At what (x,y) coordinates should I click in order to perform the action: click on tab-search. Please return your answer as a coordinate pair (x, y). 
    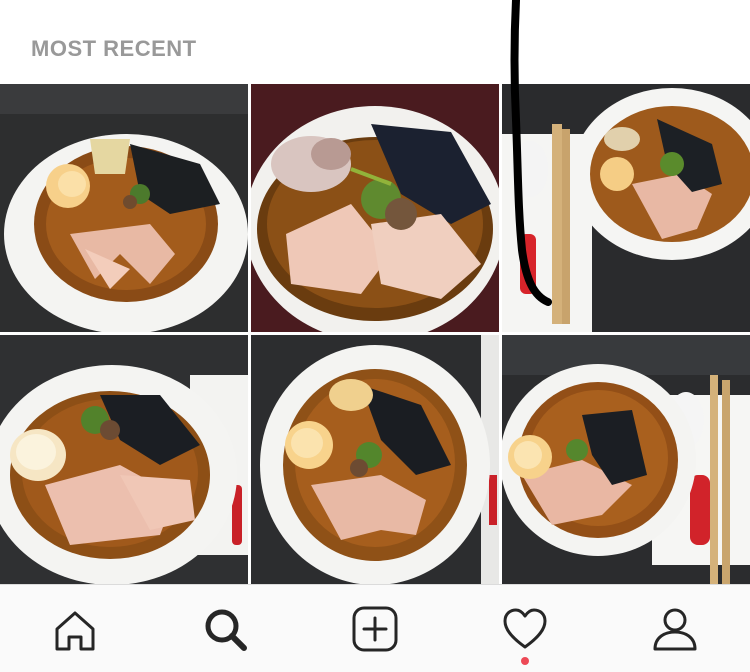
    Looking at the image, I should click on (225, 629).